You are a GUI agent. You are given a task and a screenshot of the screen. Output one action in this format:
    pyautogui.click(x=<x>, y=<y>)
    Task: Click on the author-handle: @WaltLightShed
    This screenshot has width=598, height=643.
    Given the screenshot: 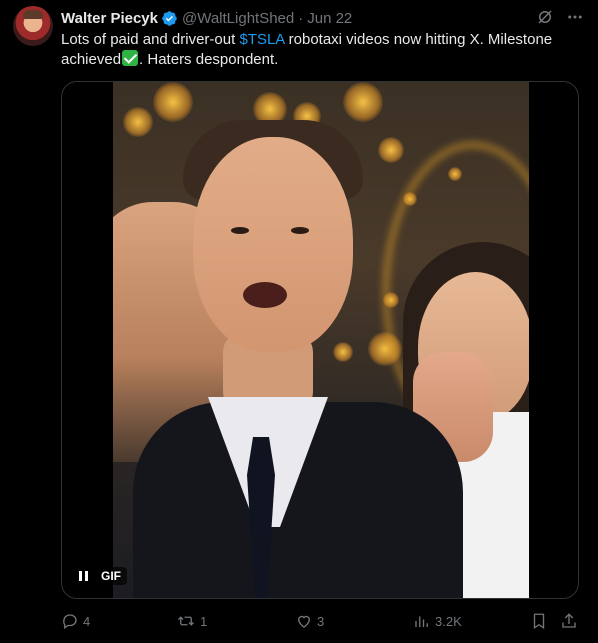 What is the action you would take?
    pyautogui.click(x=238, y=18)
    